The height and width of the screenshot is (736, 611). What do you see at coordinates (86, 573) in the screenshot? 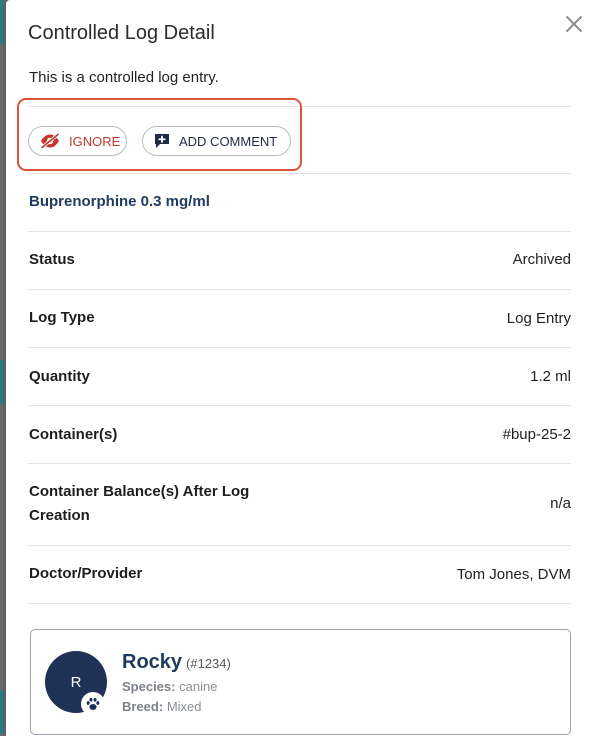
I see `provider-label: Doctor/Provider` at bounding box center [86, 573].